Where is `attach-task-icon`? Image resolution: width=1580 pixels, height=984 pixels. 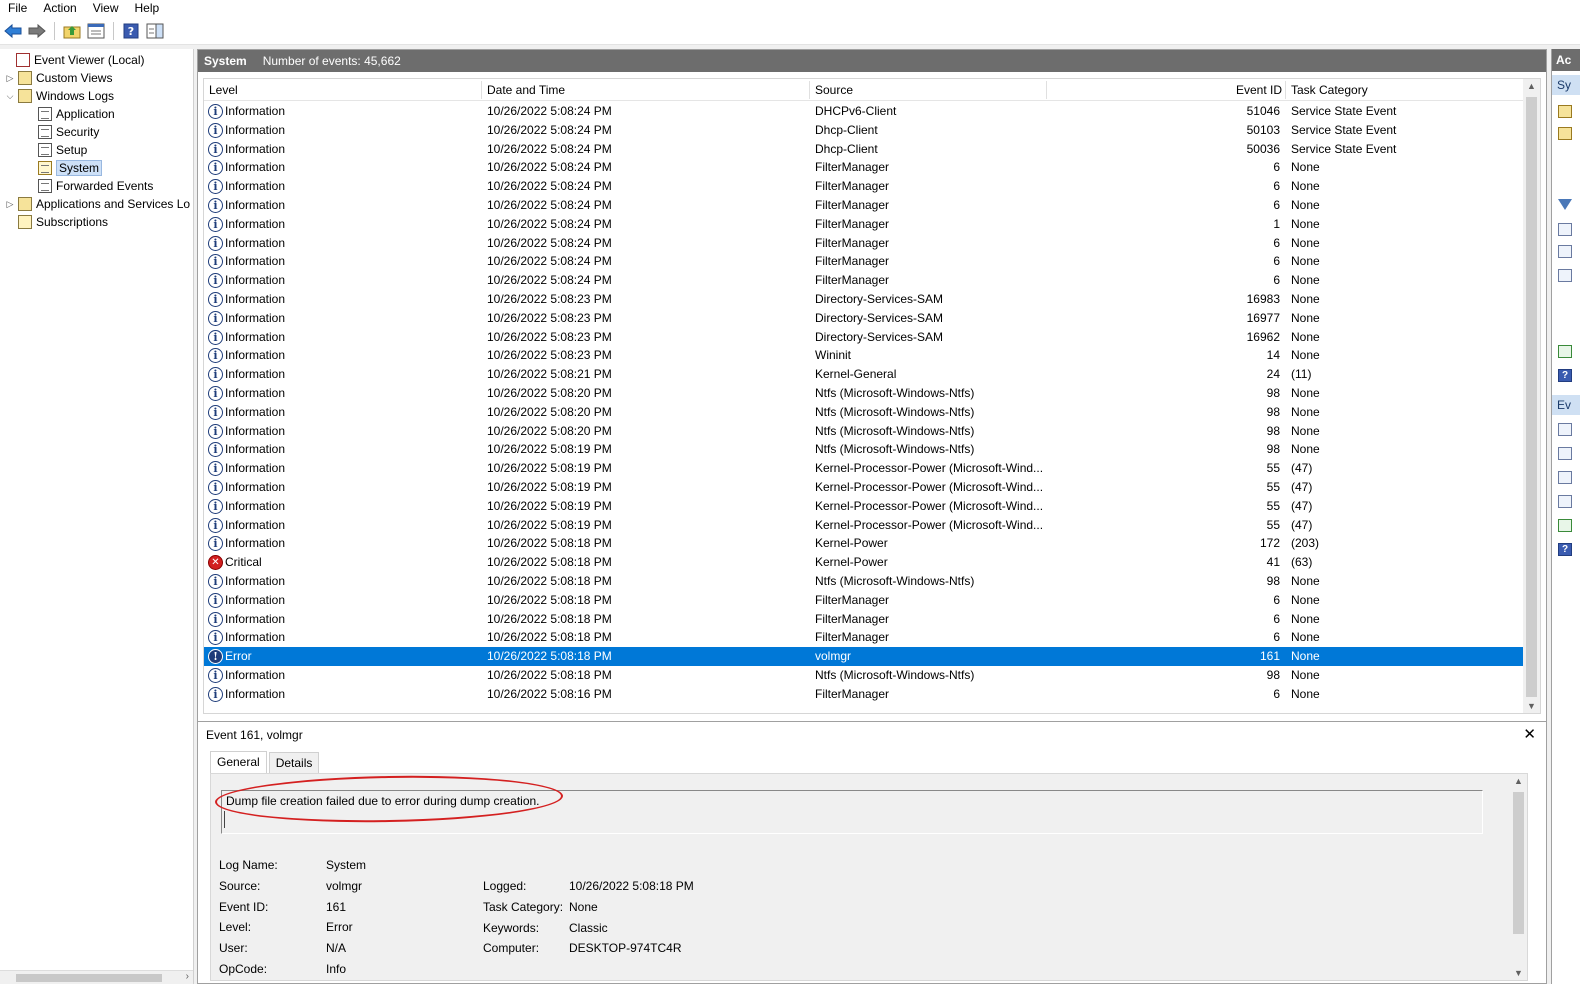 attach-task-icon is located at coordinates (1565, 453).